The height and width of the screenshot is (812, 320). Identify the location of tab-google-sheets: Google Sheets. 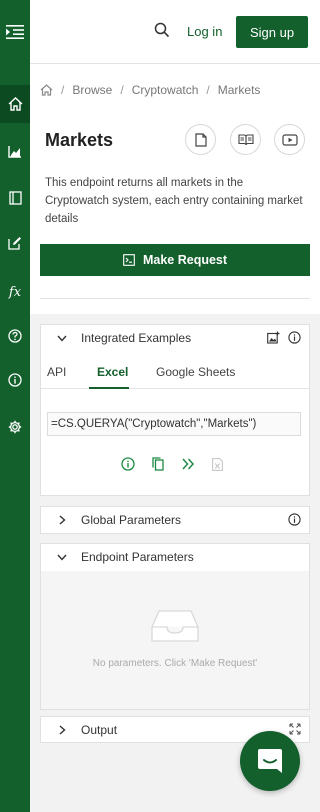
(195, 372).